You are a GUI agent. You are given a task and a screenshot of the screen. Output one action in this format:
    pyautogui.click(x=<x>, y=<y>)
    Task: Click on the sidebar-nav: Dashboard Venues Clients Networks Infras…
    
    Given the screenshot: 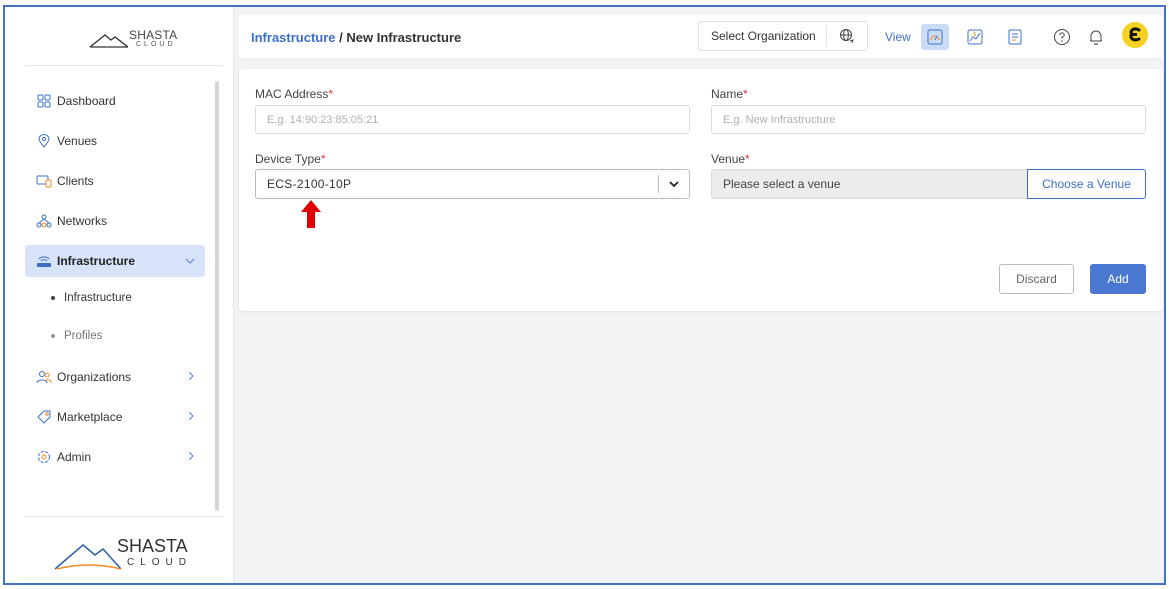 What is the action you would take?
    pyautogui.click(x=115, y=283)
    